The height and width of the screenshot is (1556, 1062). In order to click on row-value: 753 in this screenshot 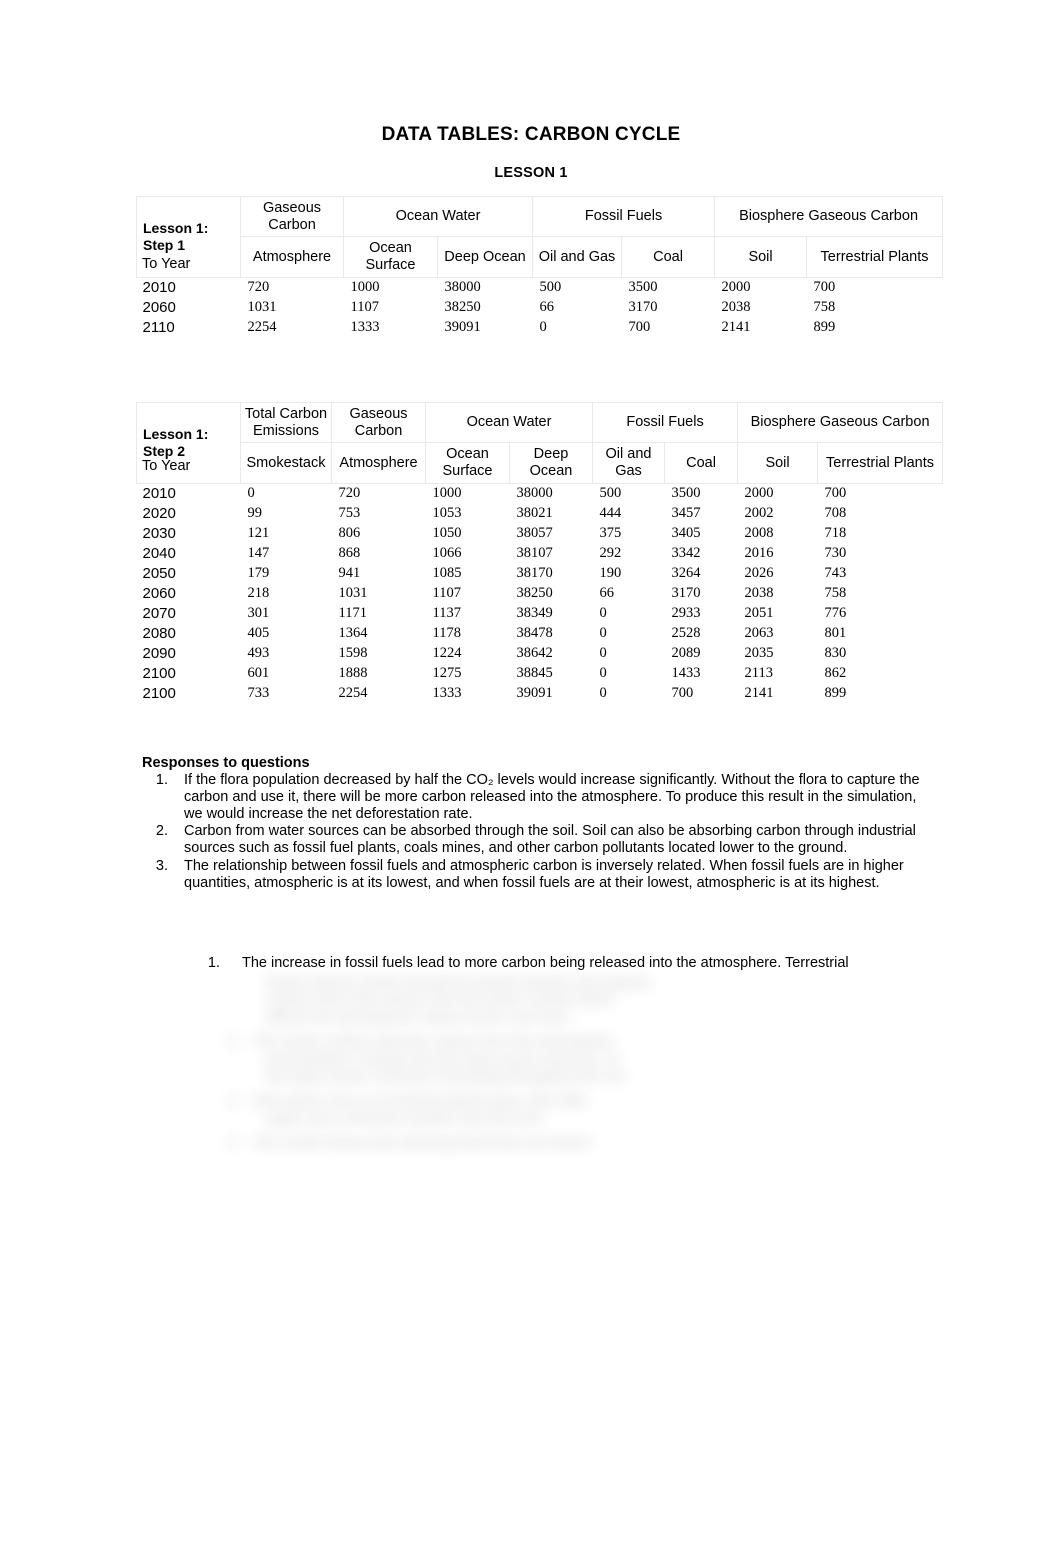, I will do `click(349, 512)`.